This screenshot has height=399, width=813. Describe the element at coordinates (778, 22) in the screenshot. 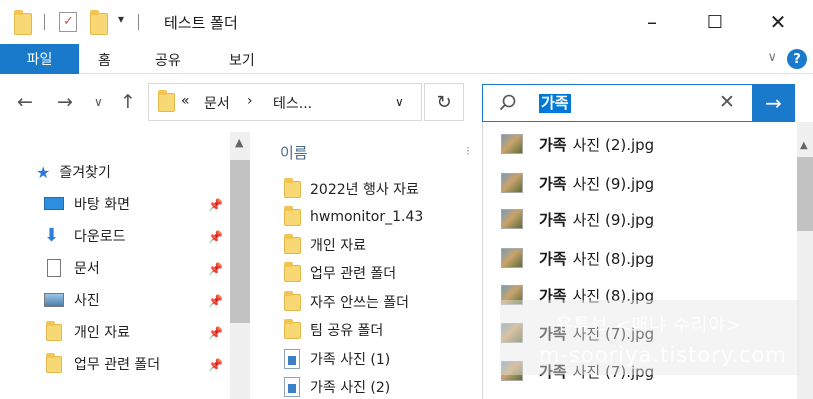

I see `close-button: ✕` at that location.